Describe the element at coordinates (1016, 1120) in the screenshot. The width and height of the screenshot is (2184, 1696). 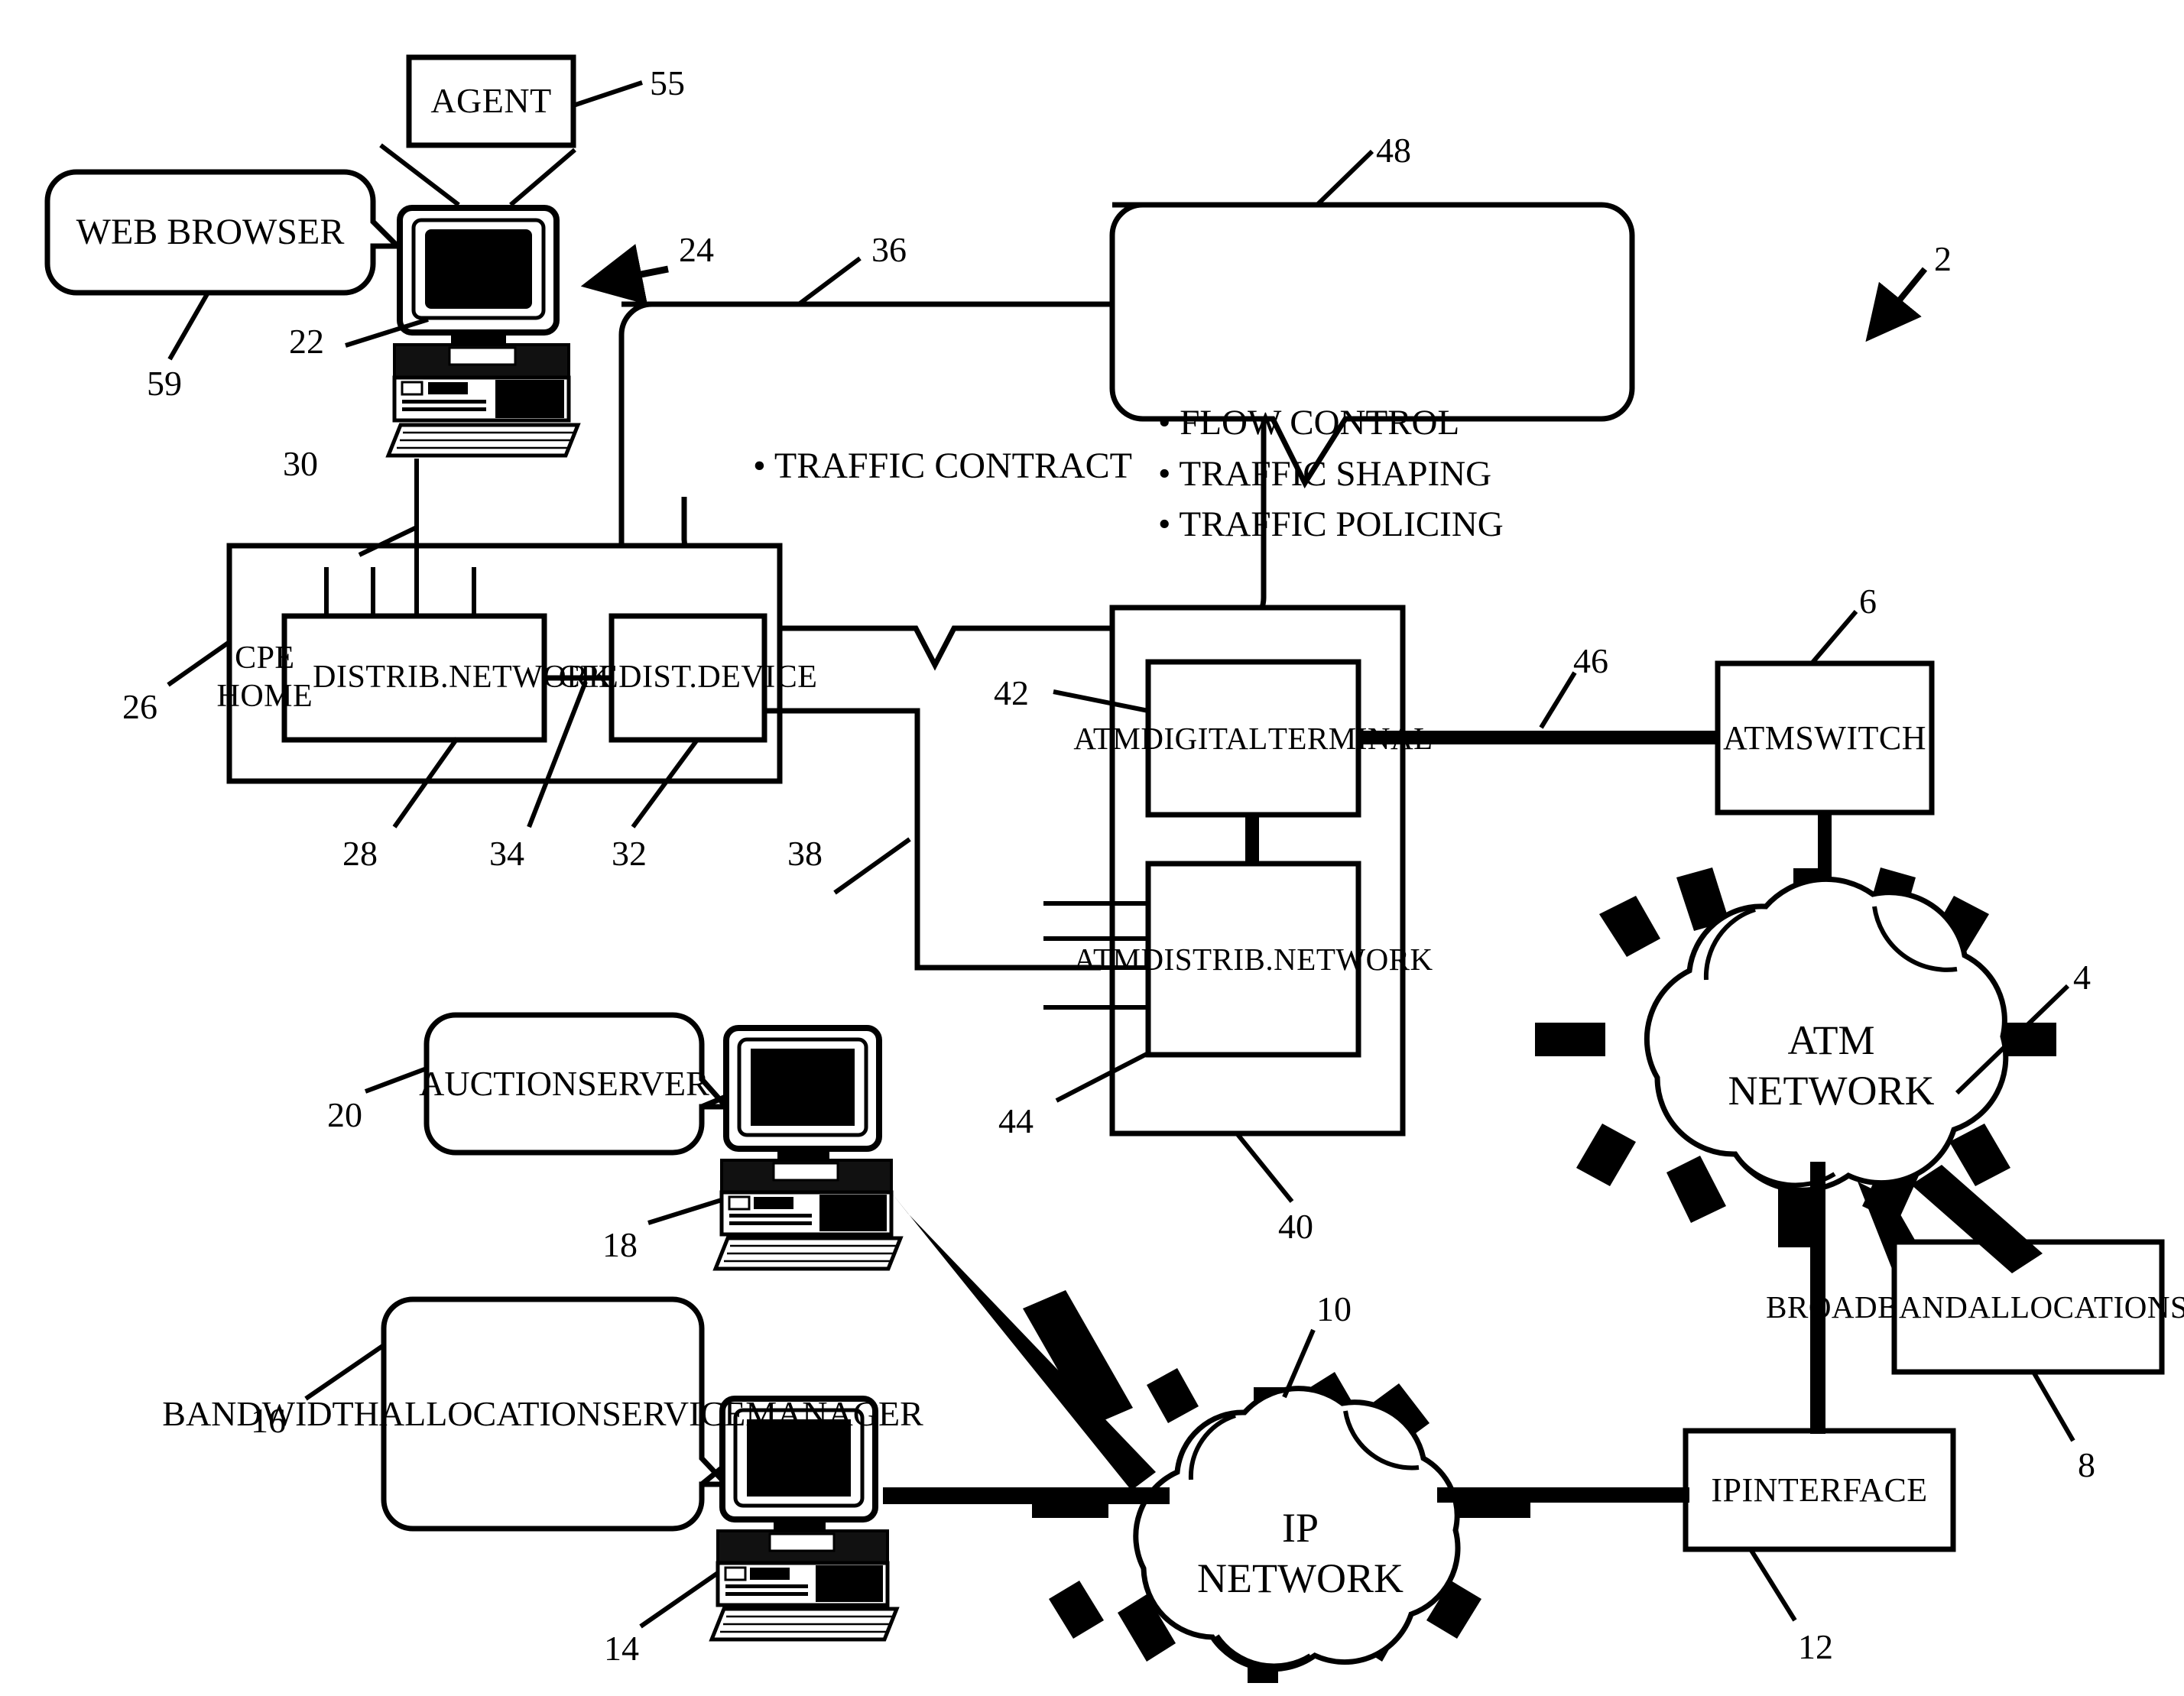
I see `ref-44: 44` at that location.